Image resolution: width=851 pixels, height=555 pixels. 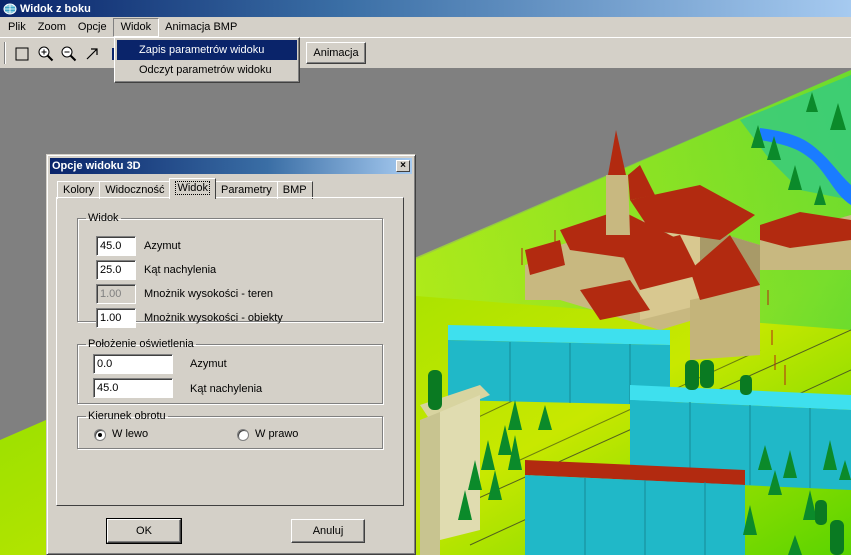 I want to click on rotate-left-radio, so click(x=100, y=435).